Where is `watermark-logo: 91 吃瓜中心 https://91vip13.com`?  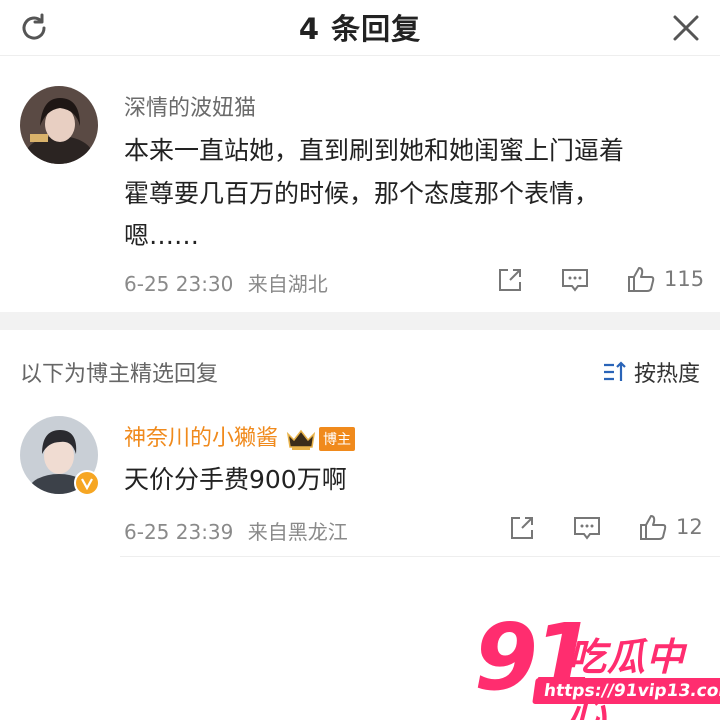 watermark-logo: 91 吃瓜中心 https://91vip13.com is located at coordinates (597, 662).